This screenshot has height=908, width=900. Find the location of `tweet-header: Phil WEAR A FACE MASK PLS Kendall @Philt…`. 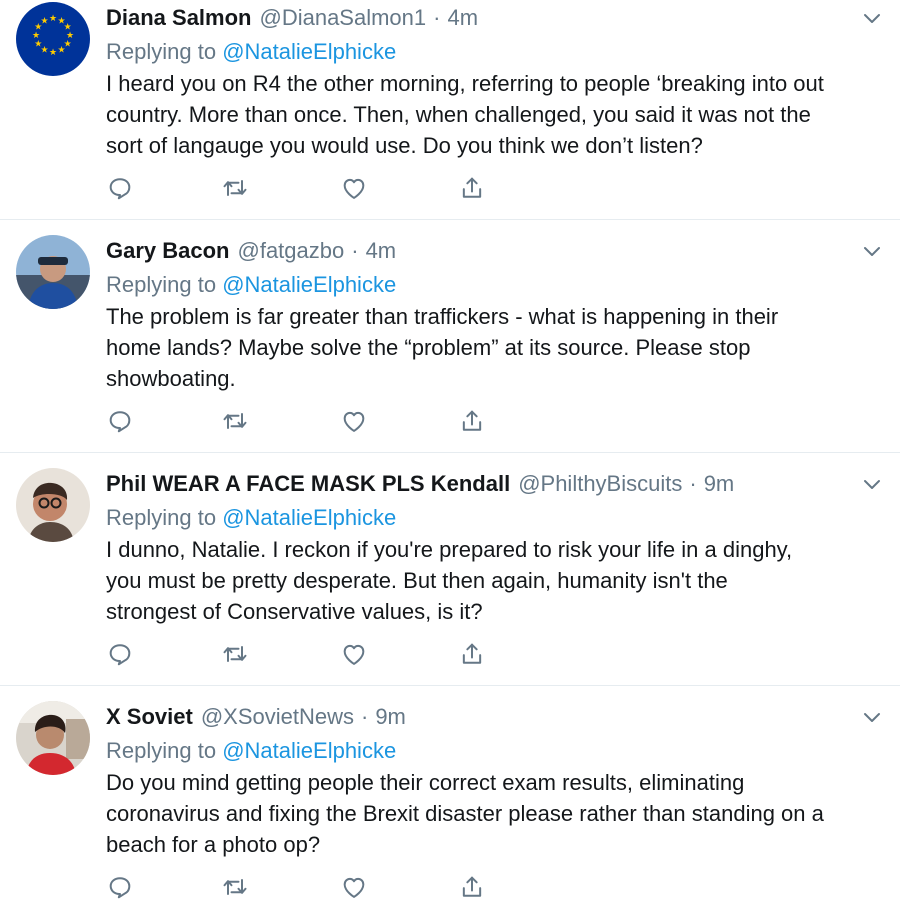

tweet-header: Phil WEAR A FACE MASK PLS Kendall @Philt… is located at coordinates (420, 484).